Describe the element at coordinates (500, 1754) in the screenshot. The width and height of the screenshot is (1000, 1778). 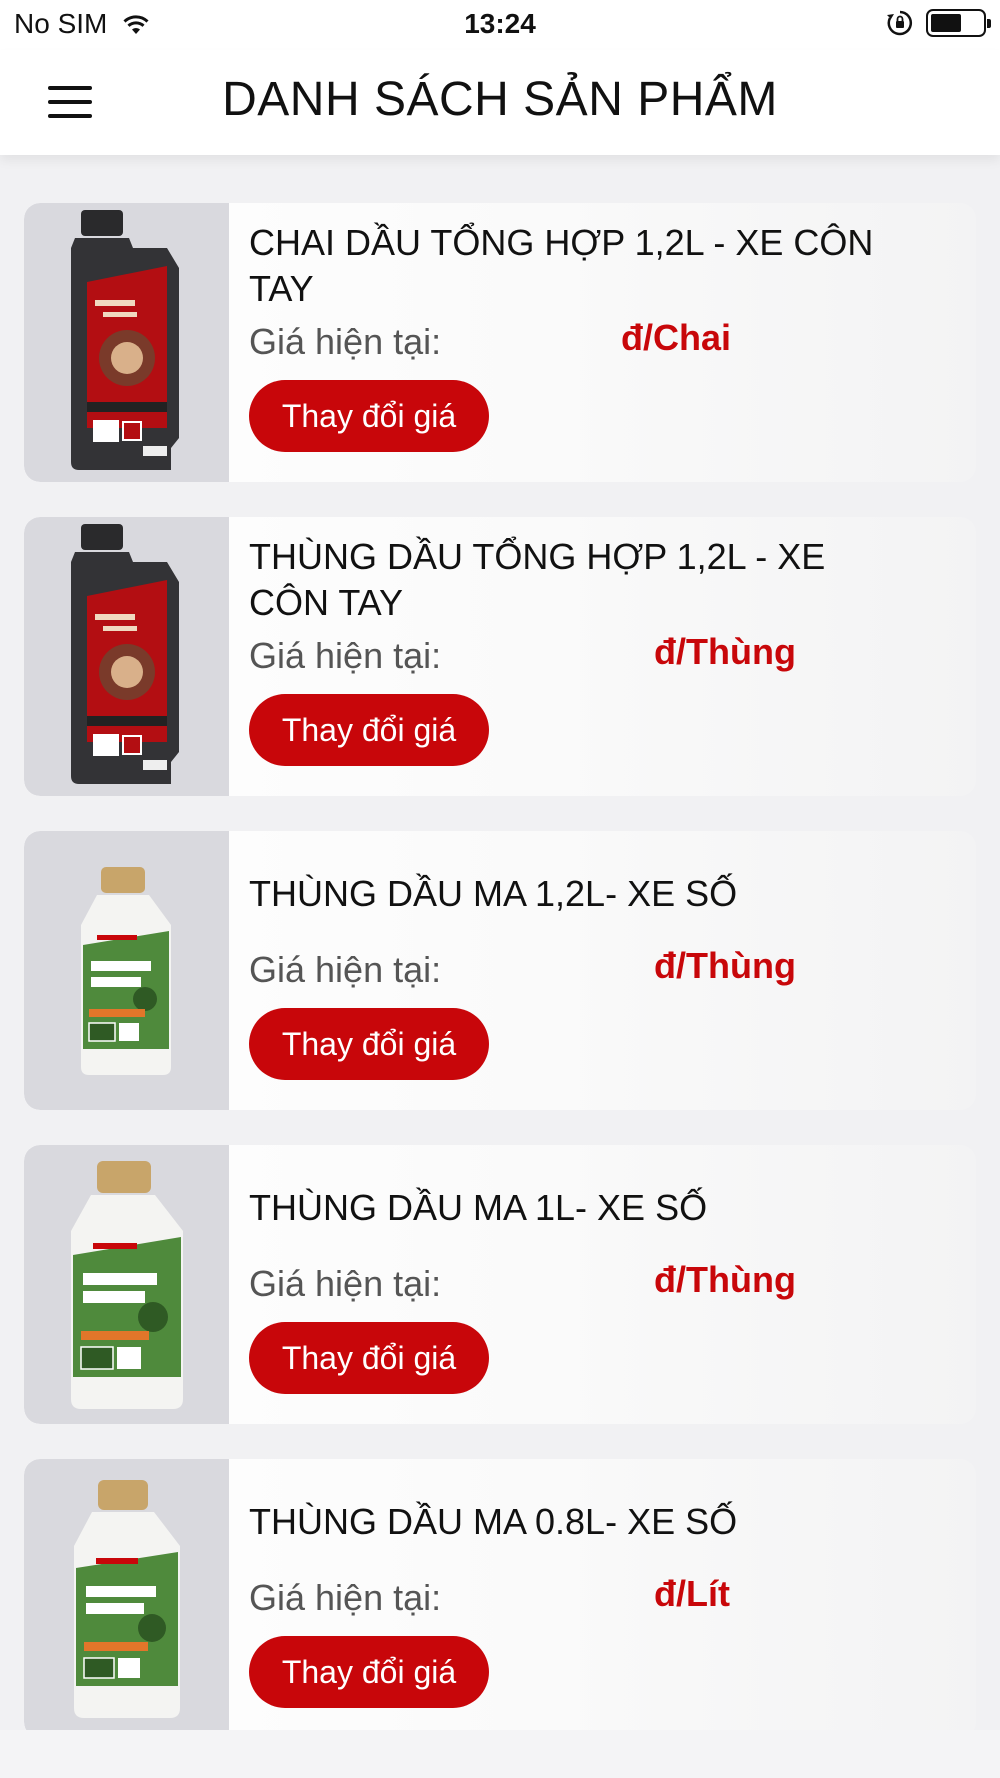
I see `bottom-area` at that location.